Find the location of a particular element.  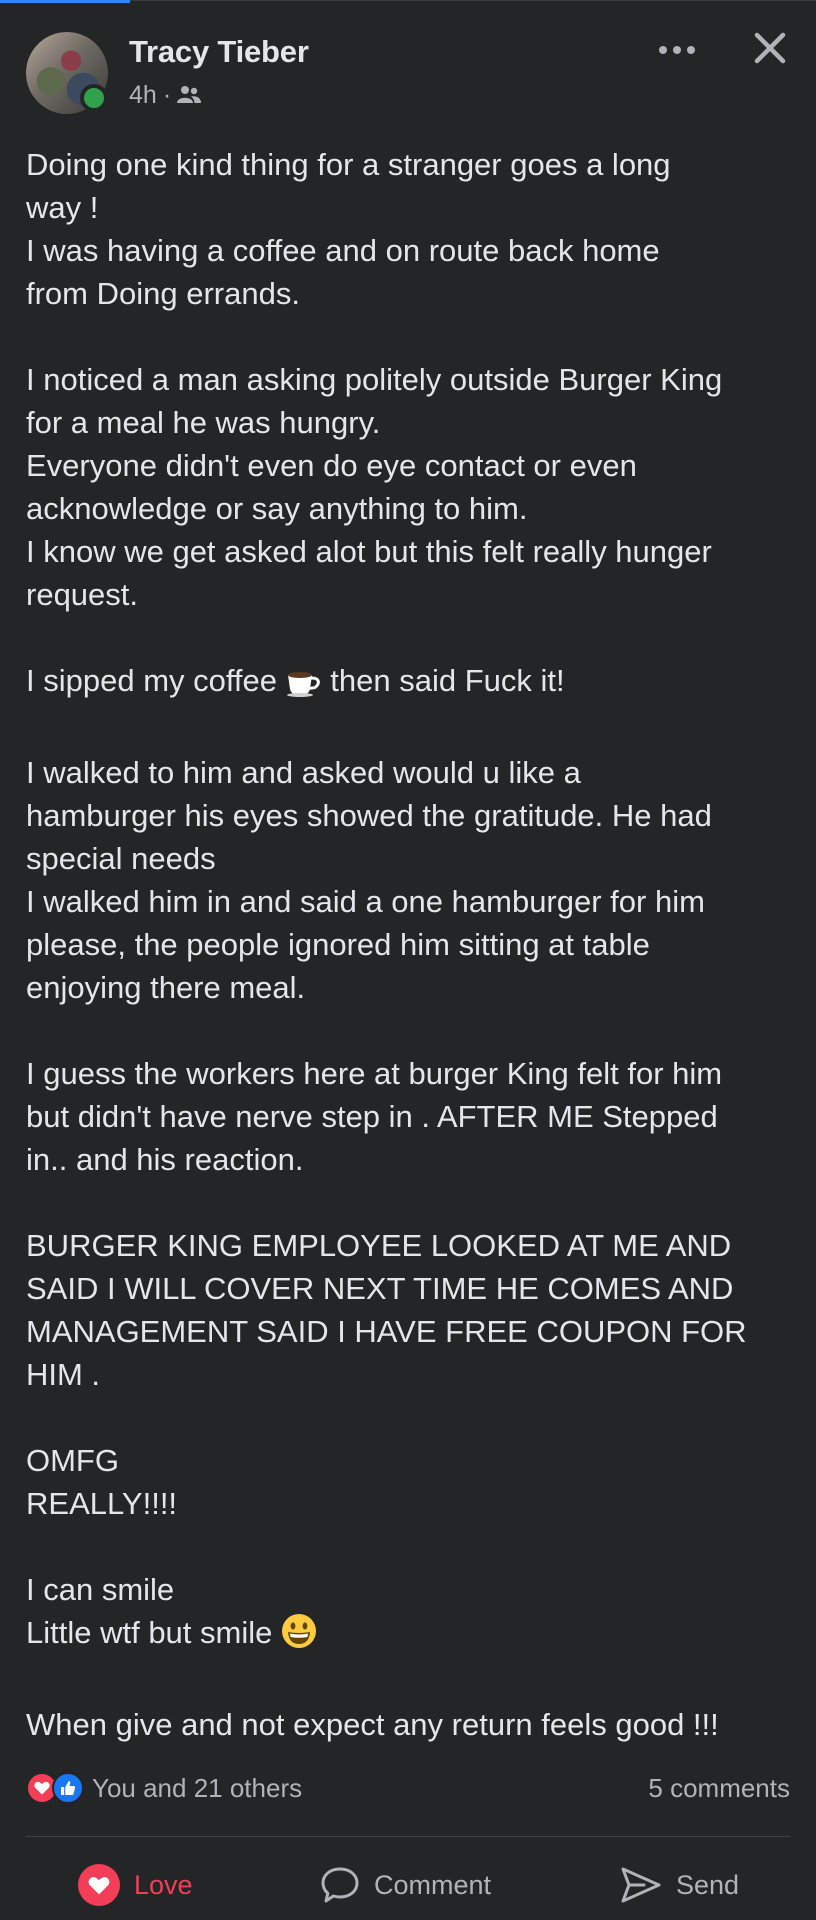

comment-button: Comment is located at coordinates (405, 1885).